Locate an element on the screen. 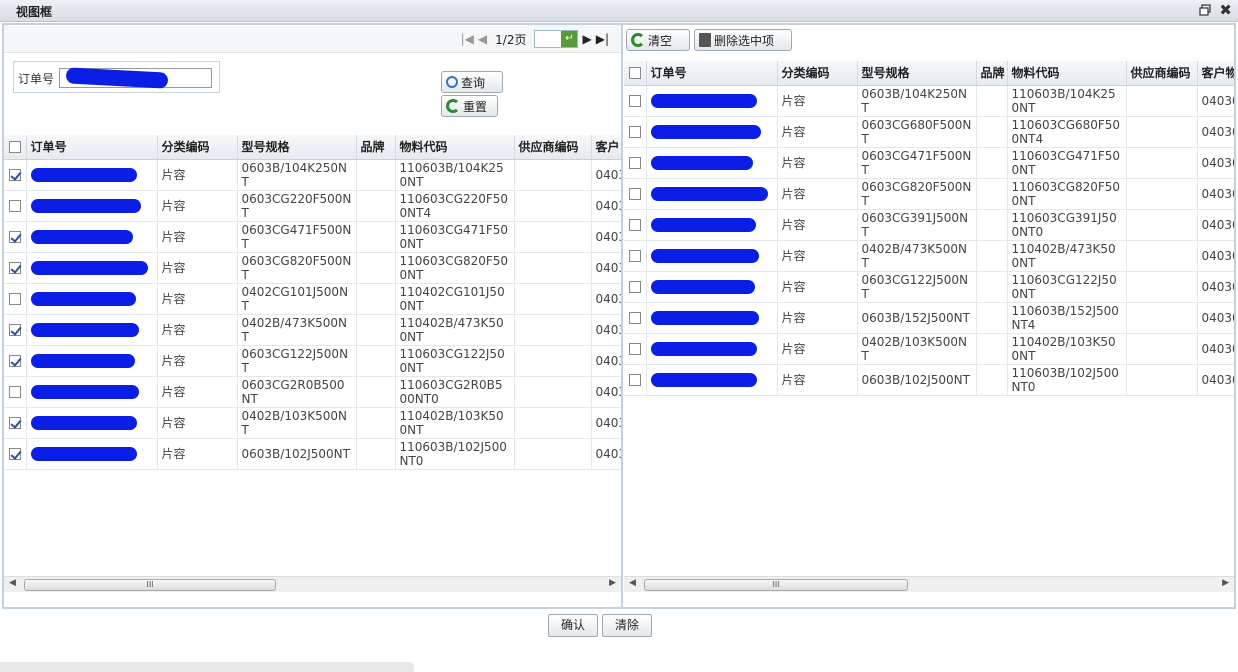 The width and height of the screenshot is (1238, 672). col-order-number: 订单号 is located at coordinates (92, 147).